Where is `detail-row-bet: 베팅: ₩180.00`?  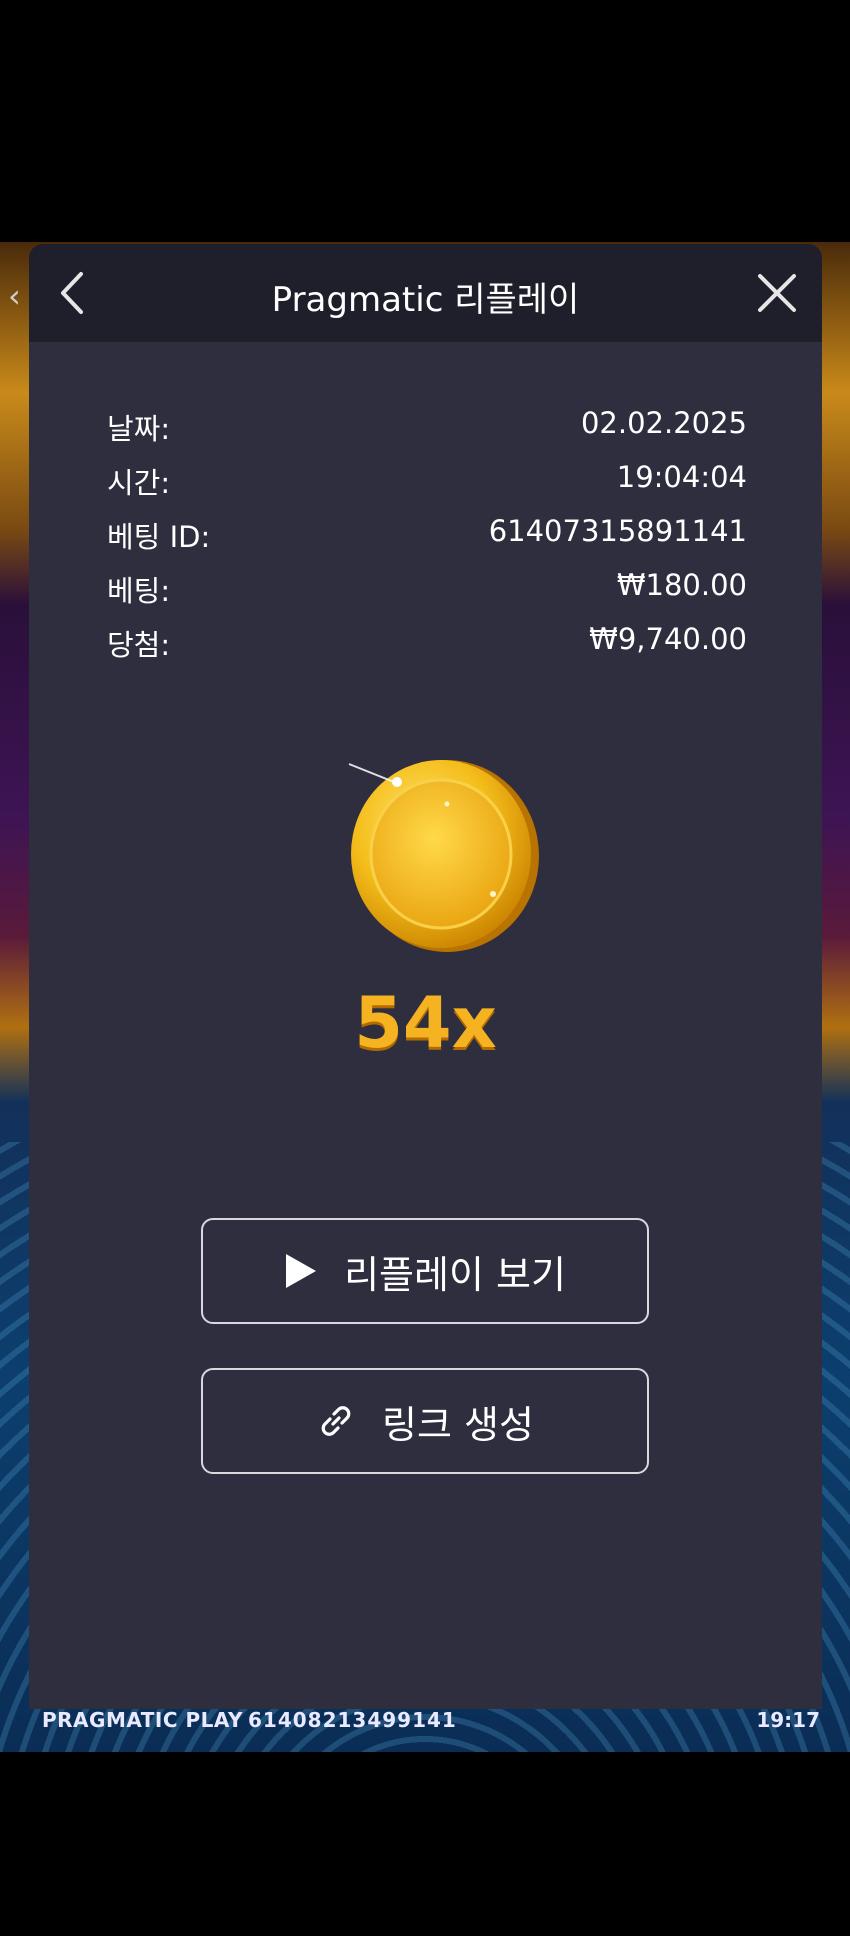 detail-row-bet: 베팅: ₩180.00 is located at coordinates (427, 595).